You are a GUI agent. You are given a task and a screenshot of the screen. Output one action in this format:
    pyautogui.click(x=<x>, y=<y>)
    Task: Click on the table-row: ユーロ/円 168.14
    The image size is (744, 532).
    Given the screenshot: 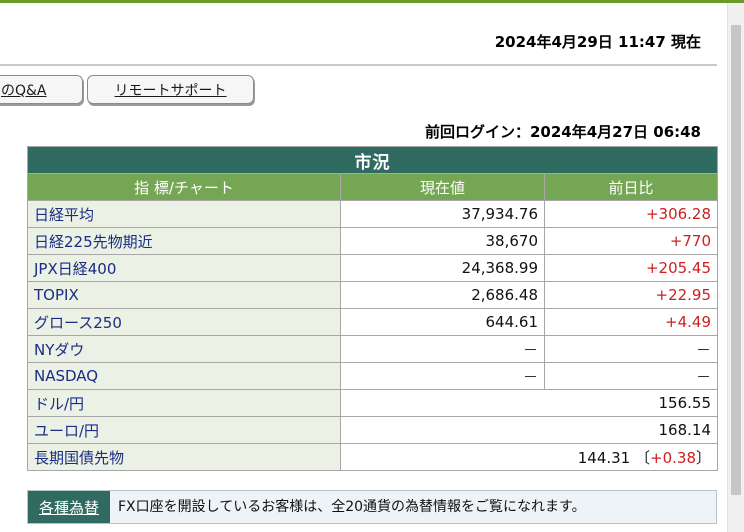 What is the action you would take?
    pyautogui.click(x=373, y=430)
    